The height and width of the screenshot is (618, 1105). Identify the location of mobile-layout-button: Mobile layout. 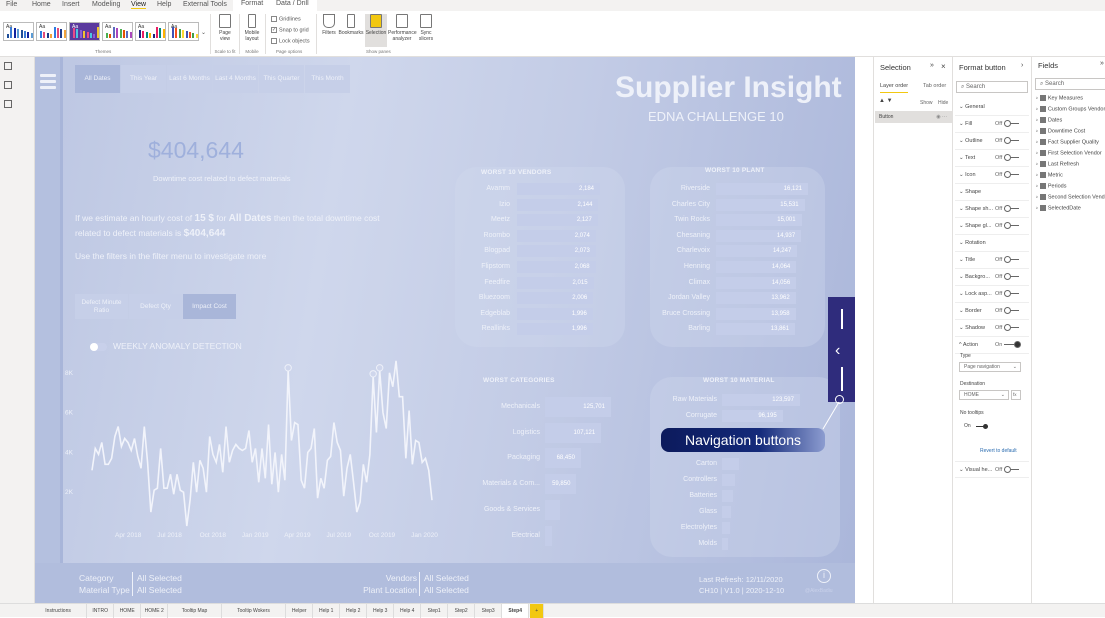
(252, 28).